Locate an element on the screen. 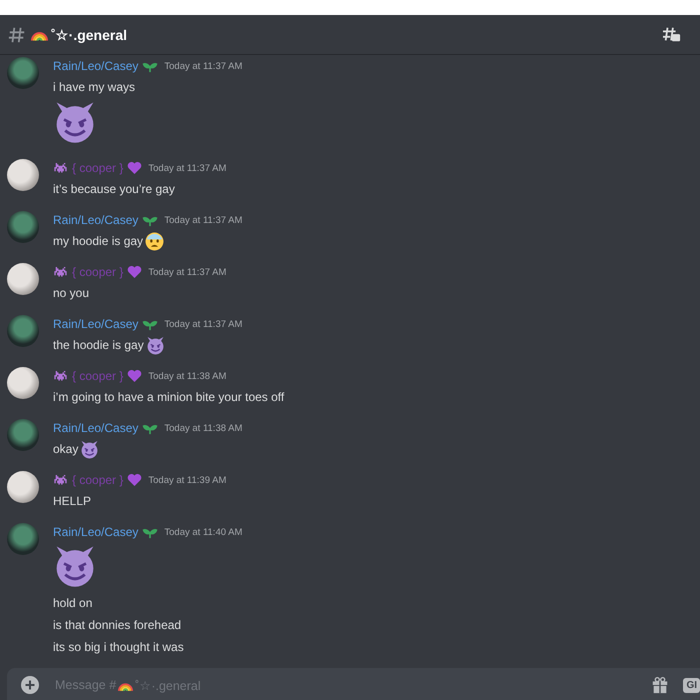 The width and height of the screenshot is (700, 700). fearful-emoji-icon is located at coordinates (154, 241).